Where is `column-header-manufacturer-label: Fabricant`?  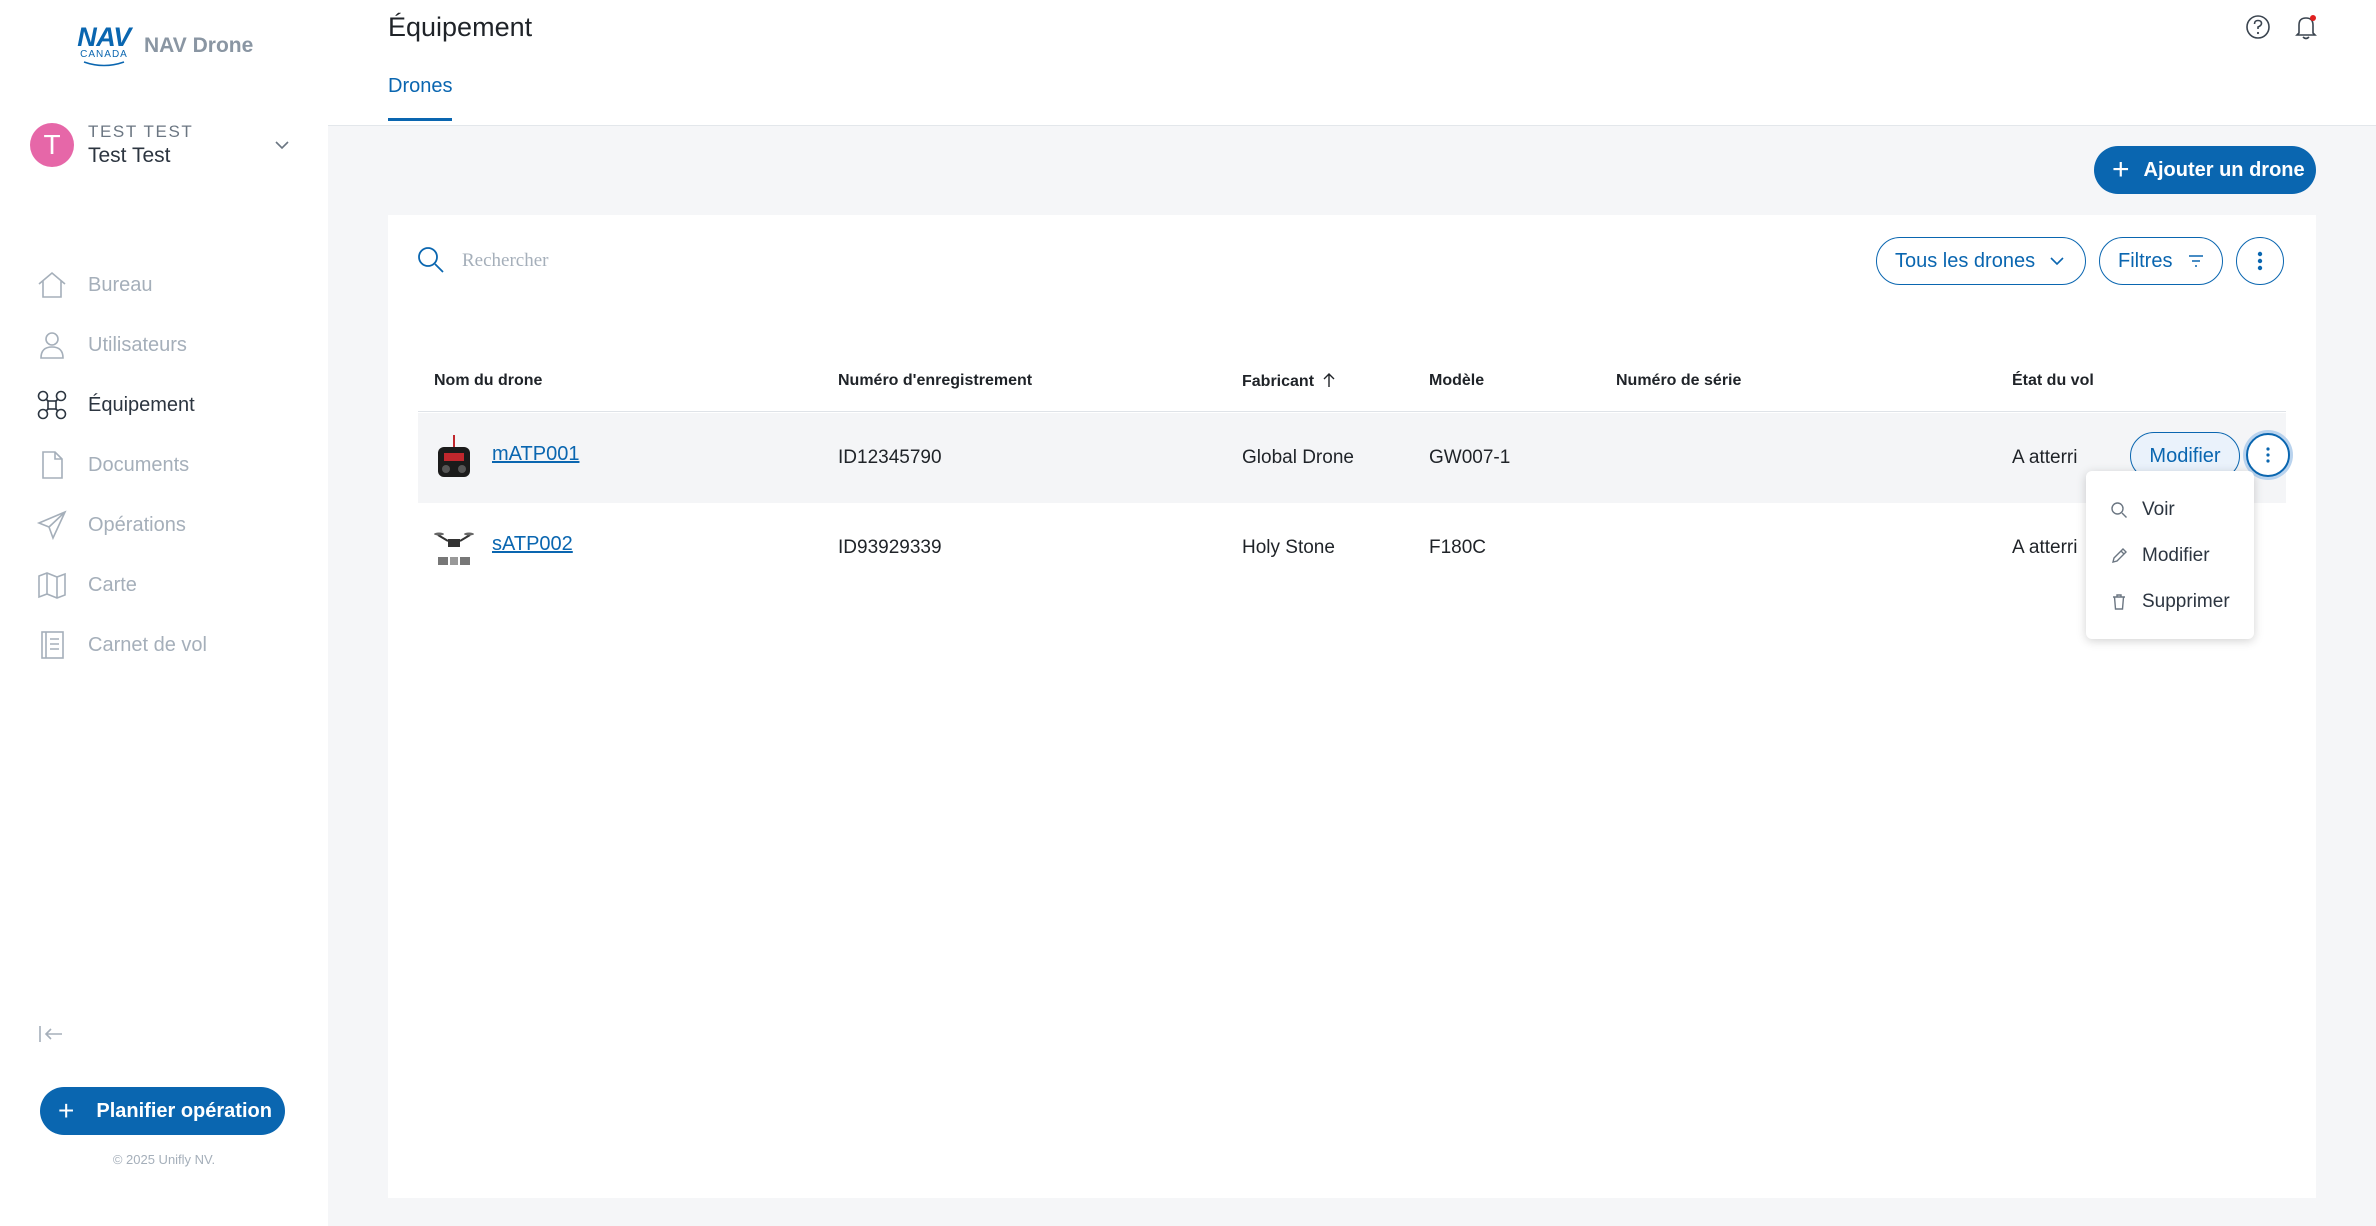 column-header-manufacturer-label: Fabricant is located at coordinates (1278, 381).